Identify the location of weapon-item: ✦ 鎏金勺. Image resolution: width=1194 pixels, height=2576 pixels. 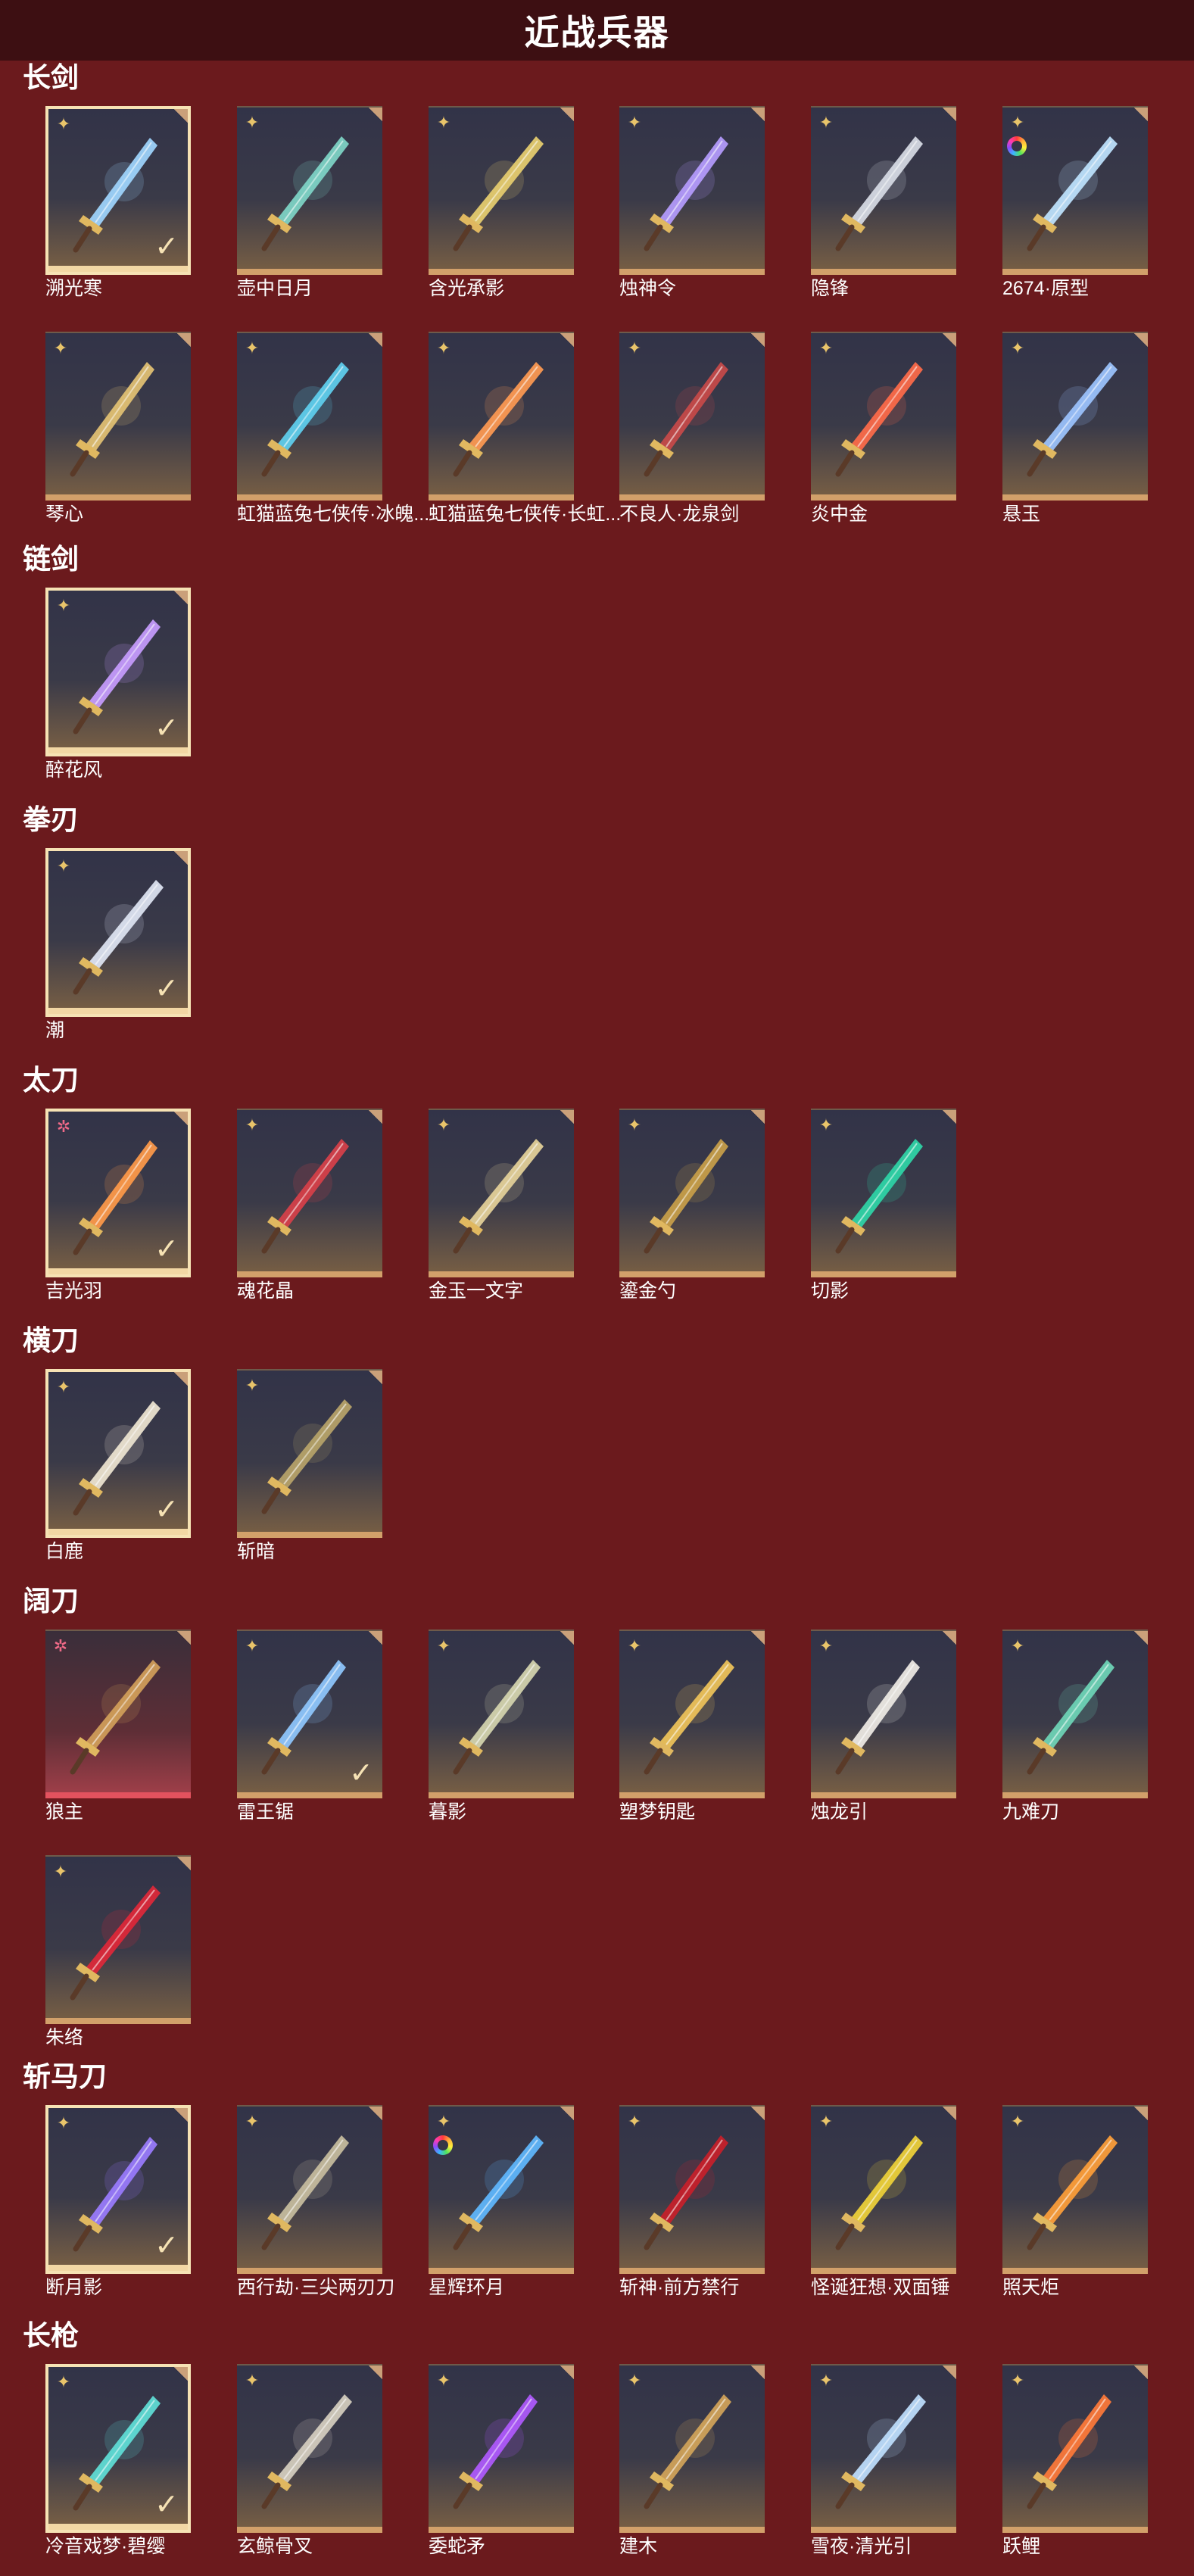
(692, 1205).